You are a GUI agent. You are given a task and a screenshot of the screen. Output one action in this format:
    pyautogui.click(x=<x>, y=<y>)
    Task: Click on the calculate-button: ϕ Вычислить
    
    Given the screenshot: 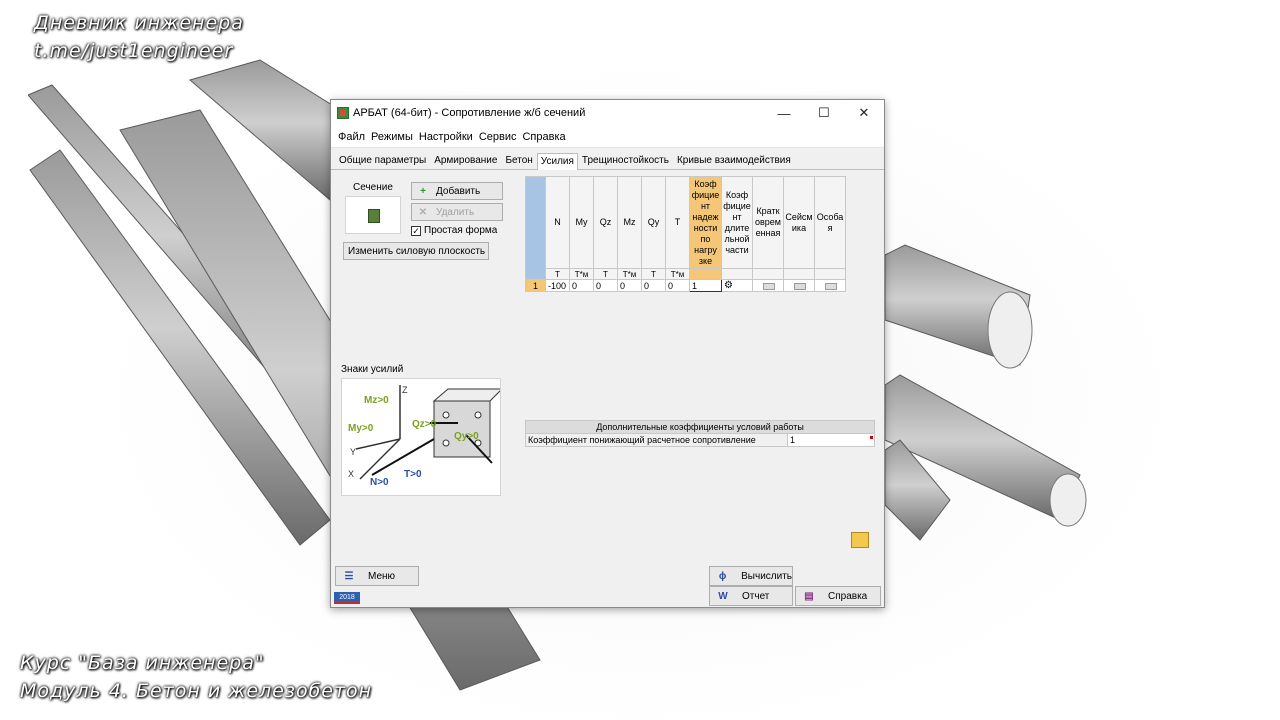 What is the action you would take?
    pyautogui.click(x=751, y=576)
    